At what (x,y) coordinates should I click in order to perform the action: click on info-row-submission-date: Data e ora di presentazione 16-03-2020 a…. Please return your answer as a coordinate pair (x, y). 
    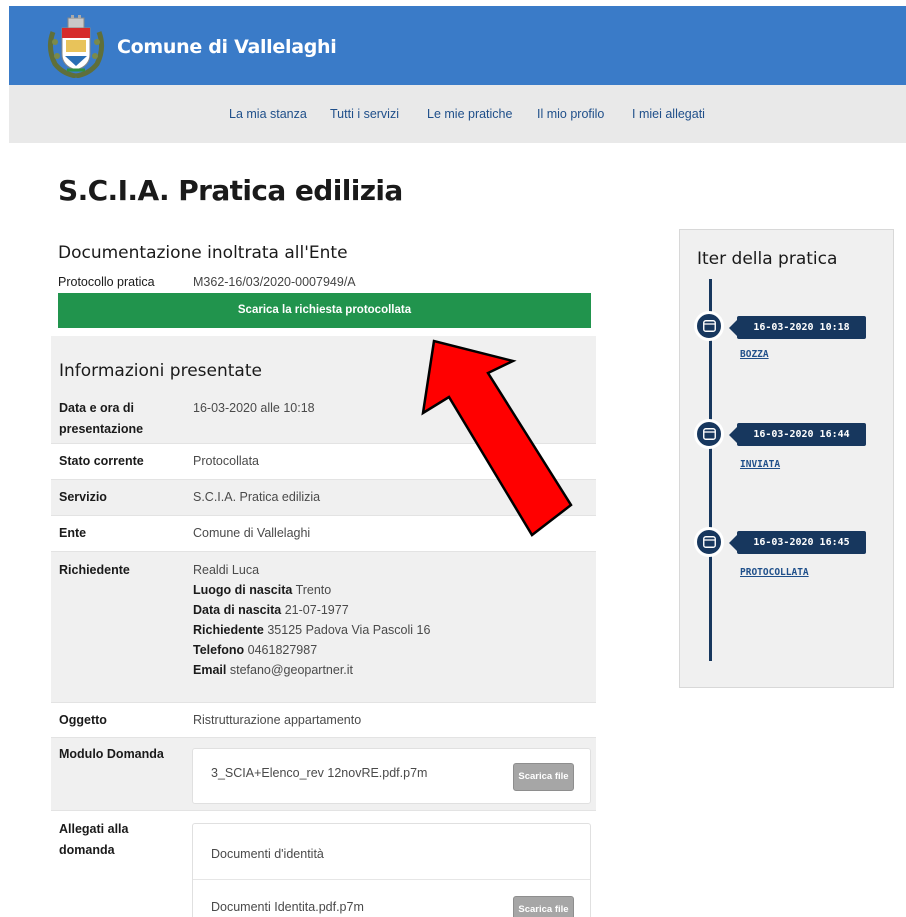
    Looking at the image, I should click on (323, 421).